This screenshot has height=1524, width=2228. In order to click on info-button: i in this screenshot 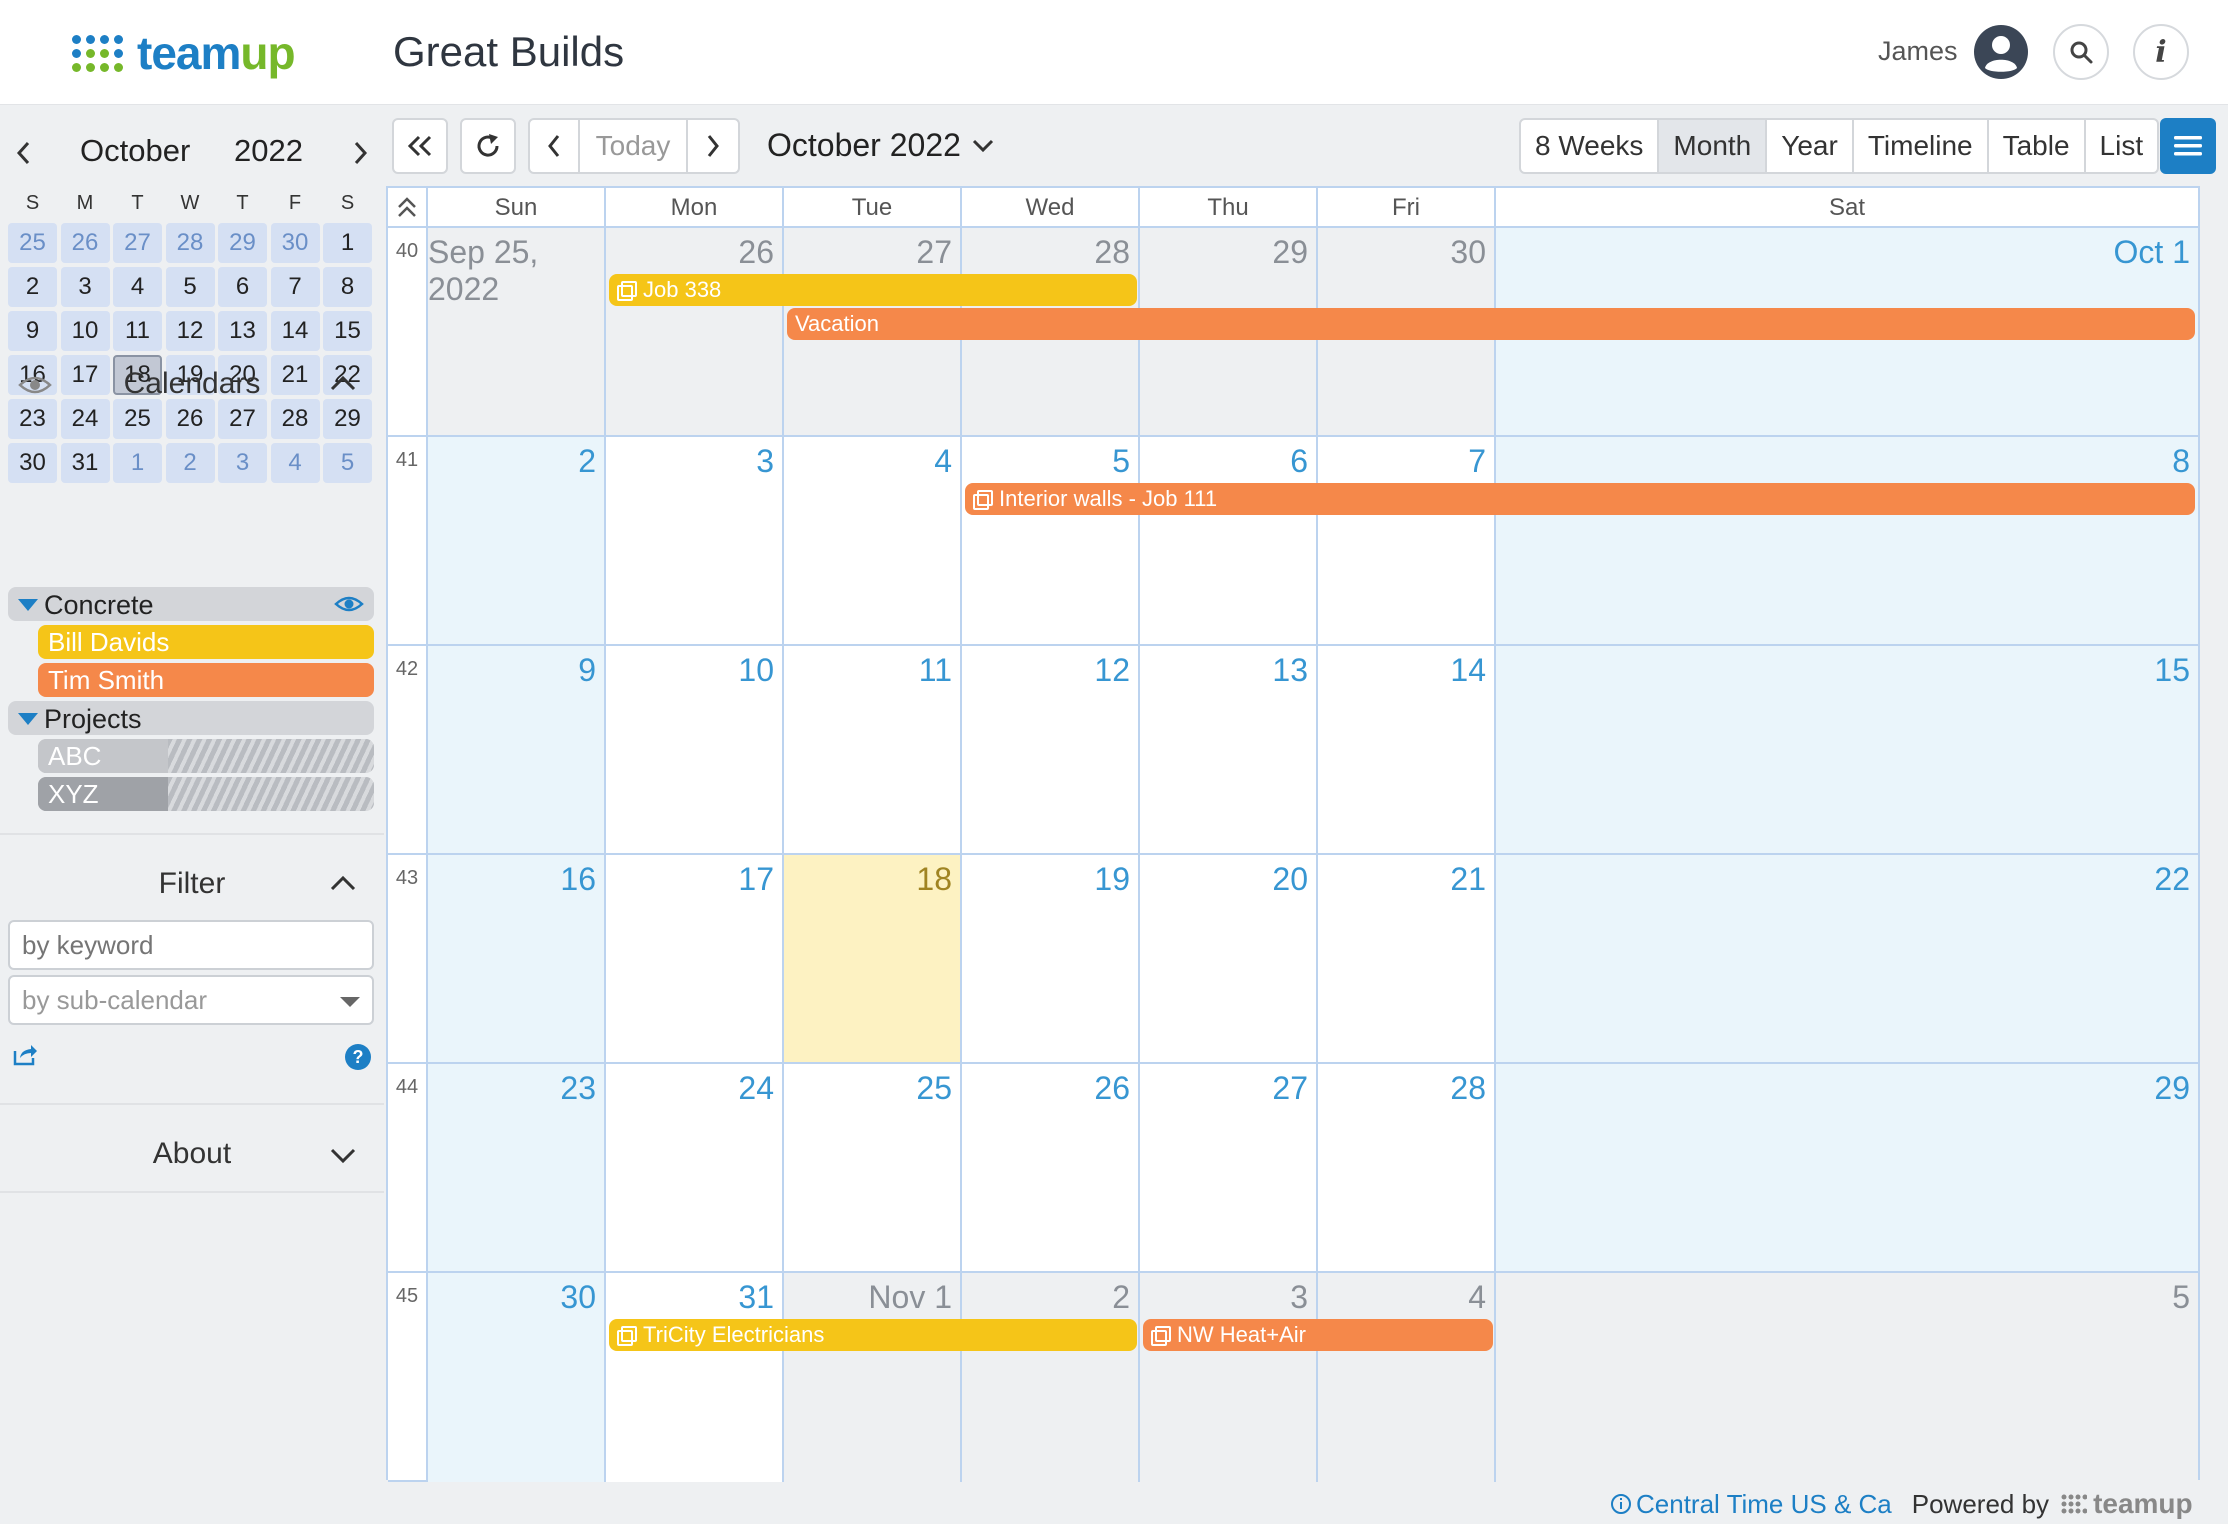, I will do `click(2161, 52)`.